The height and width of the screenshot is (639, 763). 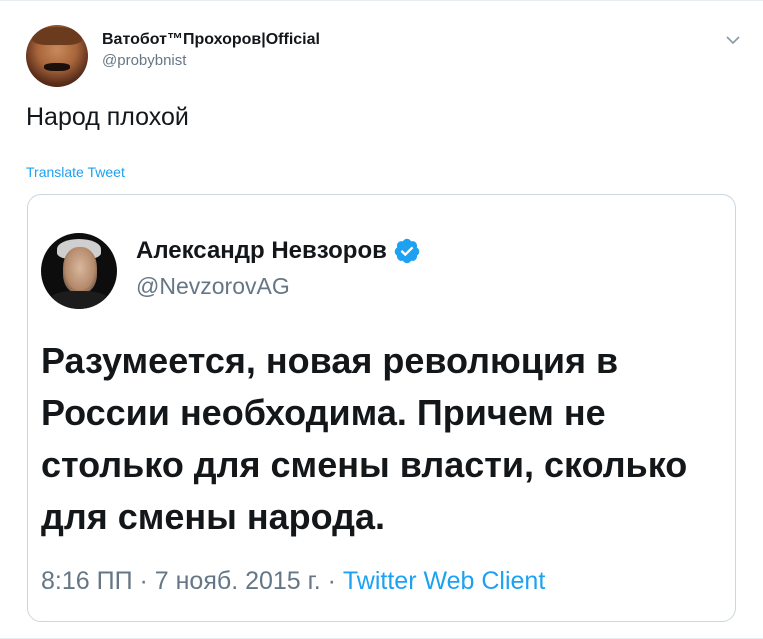 What do you see at coordinates (57, 56) in the screenshot?
I see `user-avatar` at bounding box center [57, 56].